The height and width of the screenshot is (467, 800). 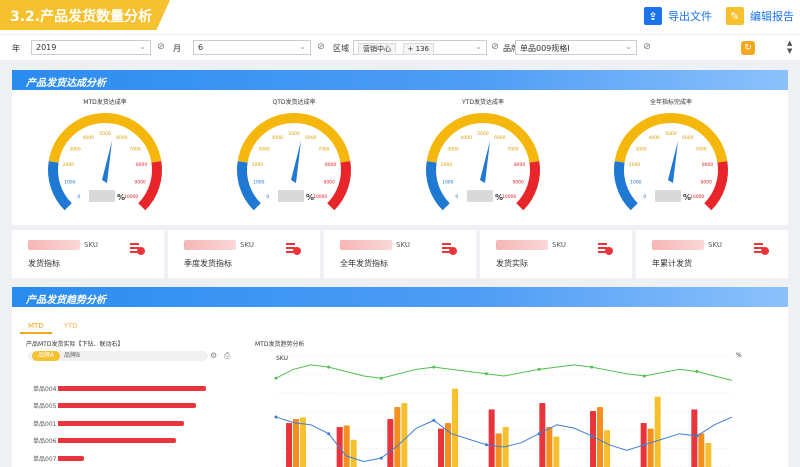 What do you see at coordinates (789, 47) in the screenshot?
I see `scroll-arrows-icon: ▲ ▼` at bounding box center [789, 47].